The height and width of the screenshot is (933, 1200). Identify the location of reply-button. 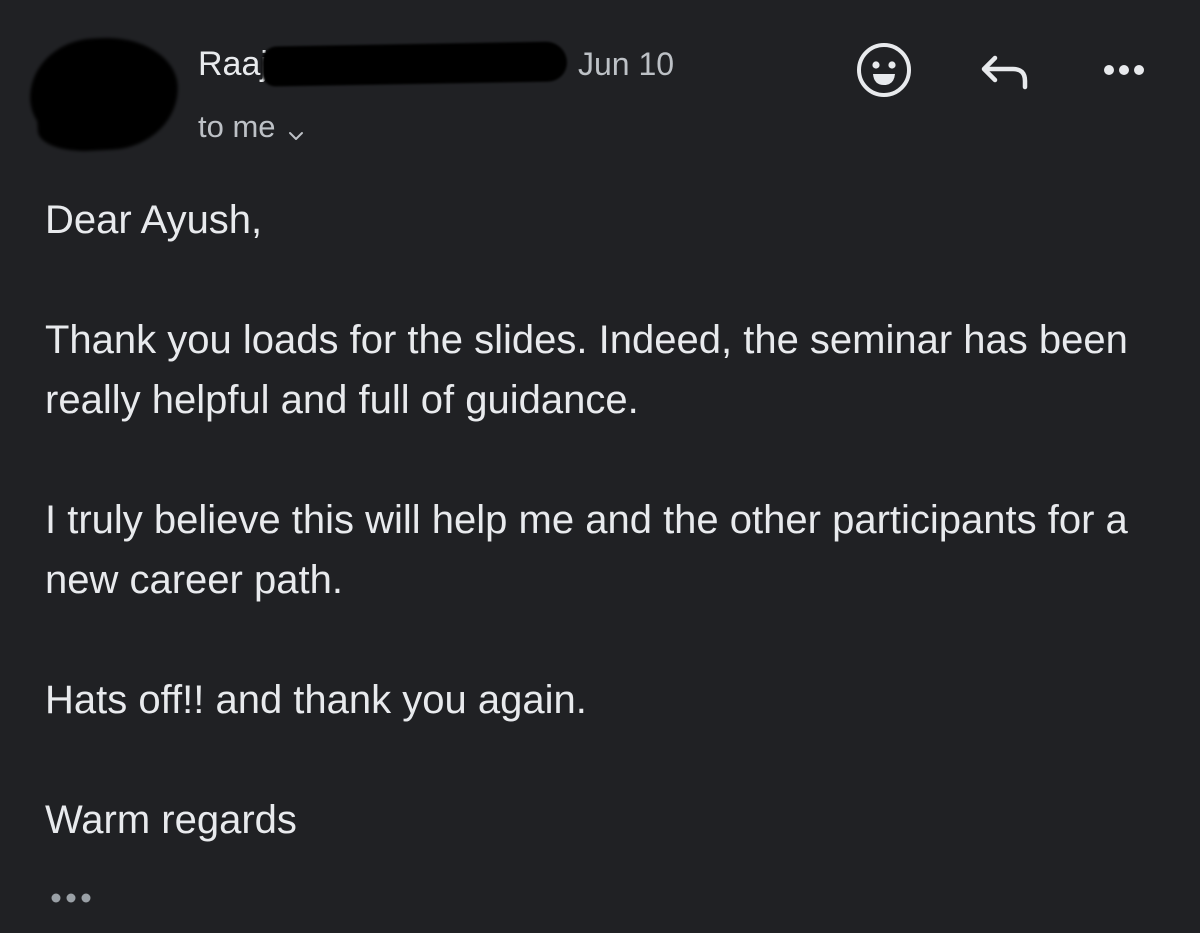
(1004, 72).